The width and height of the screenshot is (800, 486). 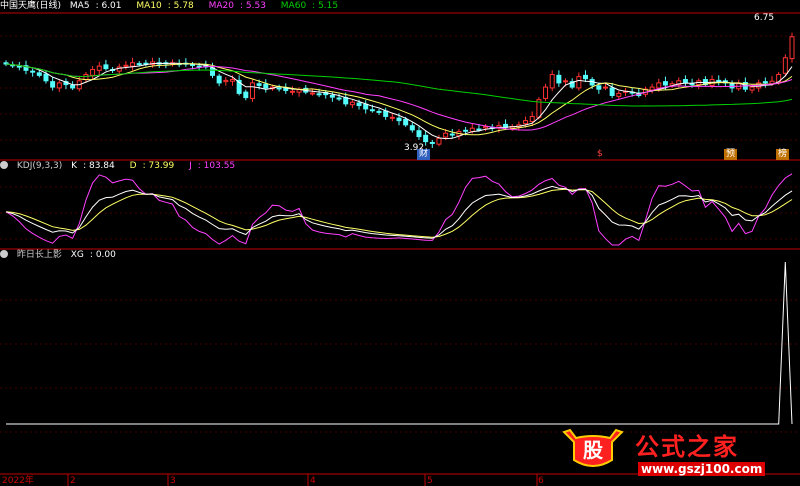 I want to click on ma20-readout: MA20: 5.53, so click(x=237, y=6).